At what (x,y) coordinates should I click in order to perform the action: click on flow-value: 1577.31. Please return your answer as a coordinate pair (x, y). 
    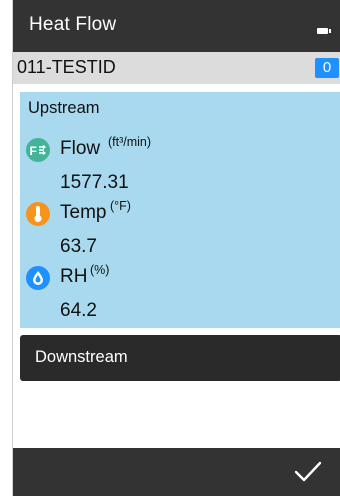
    Looking at the image, I should click on (94, 182).